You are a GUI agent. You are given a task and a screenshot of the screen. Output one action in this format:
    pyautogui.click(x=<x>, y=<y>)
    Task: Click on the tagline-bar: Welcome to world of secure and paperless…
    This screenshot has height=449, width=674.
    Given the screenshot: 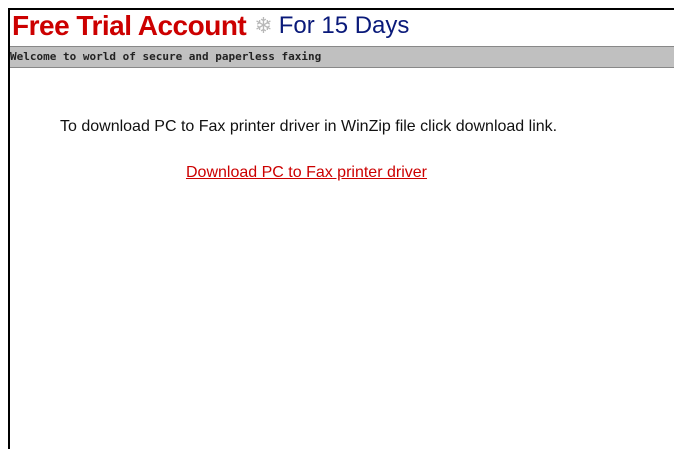 What is the action you would take?
    pyautogui.click(x=342, y=57)
    